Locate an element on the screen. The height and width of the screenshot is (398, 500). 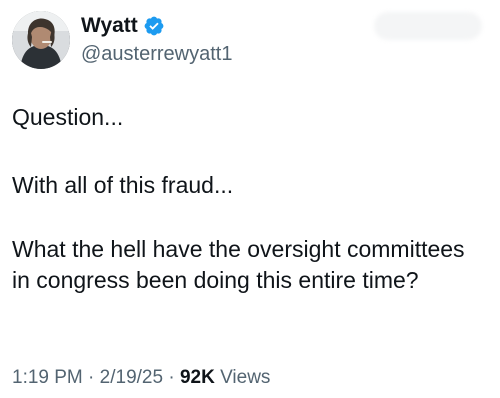
avatar-photo is located at coordinates (41, 40).